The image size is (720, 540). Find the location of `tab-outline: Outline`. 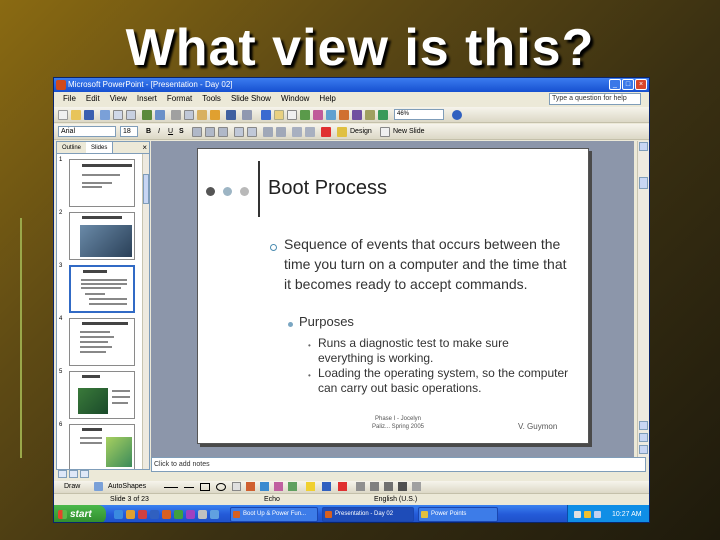

tab-outline: Outline is located at coordinates (71, 147).